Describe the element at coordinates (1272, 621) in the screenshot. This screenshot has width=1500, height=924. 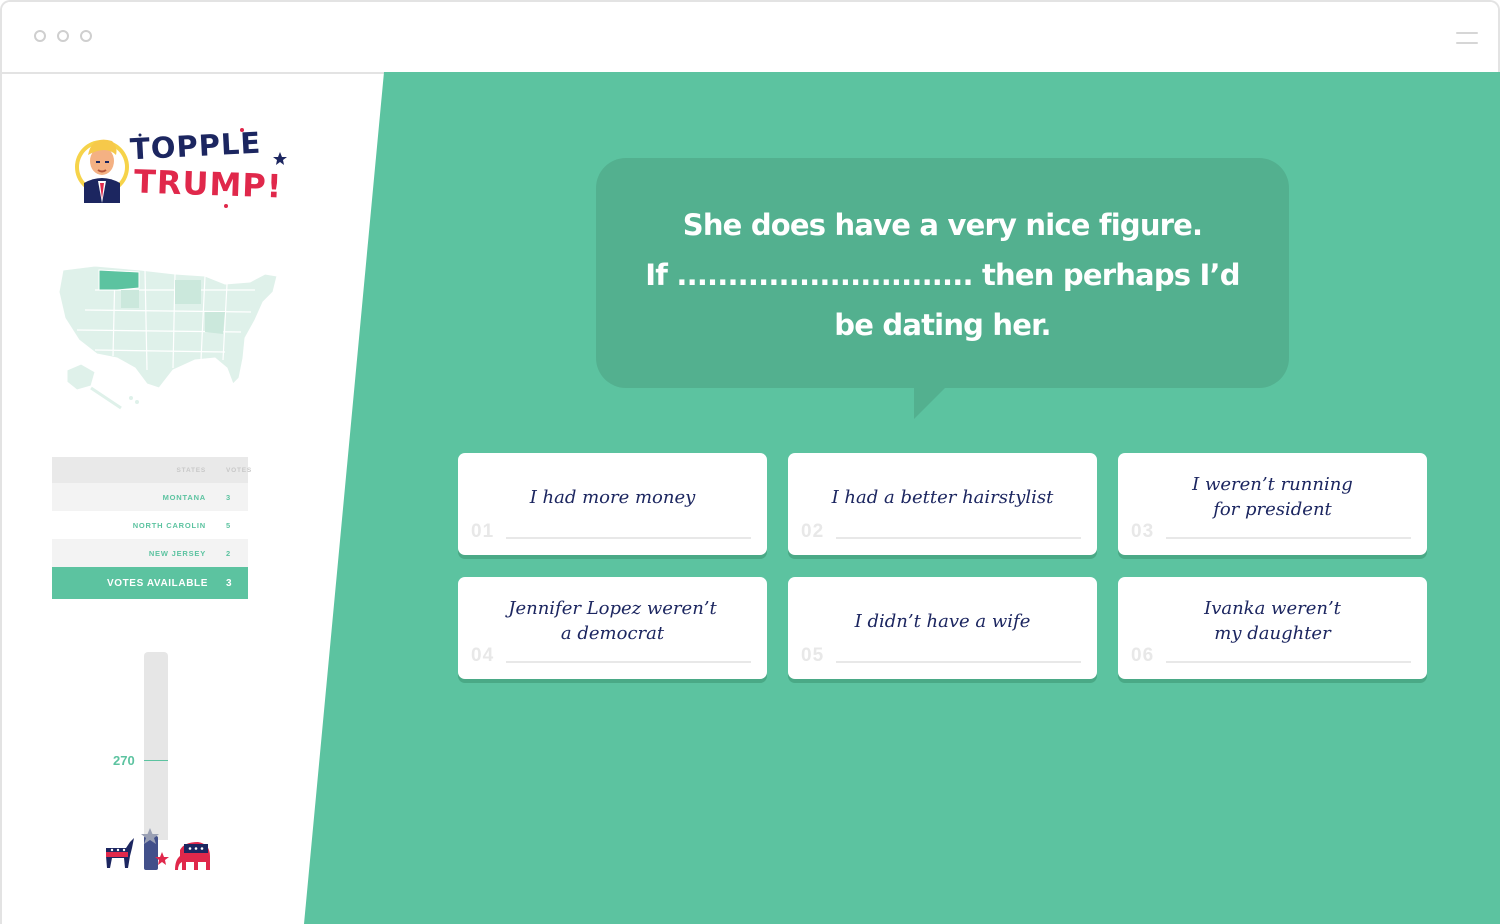
I see `answer-text: Ivanka weren’t my daughter` at that location.